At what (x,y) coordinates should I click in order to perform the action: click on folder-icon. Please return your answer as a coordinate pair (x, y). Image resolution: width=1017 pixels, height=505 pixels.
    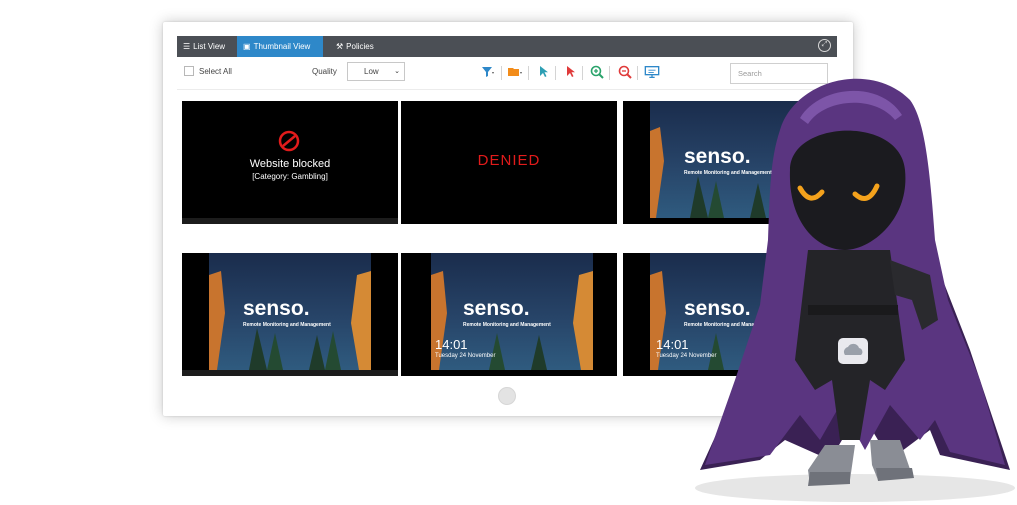
    Looking at the image, I should click on (515, 72).